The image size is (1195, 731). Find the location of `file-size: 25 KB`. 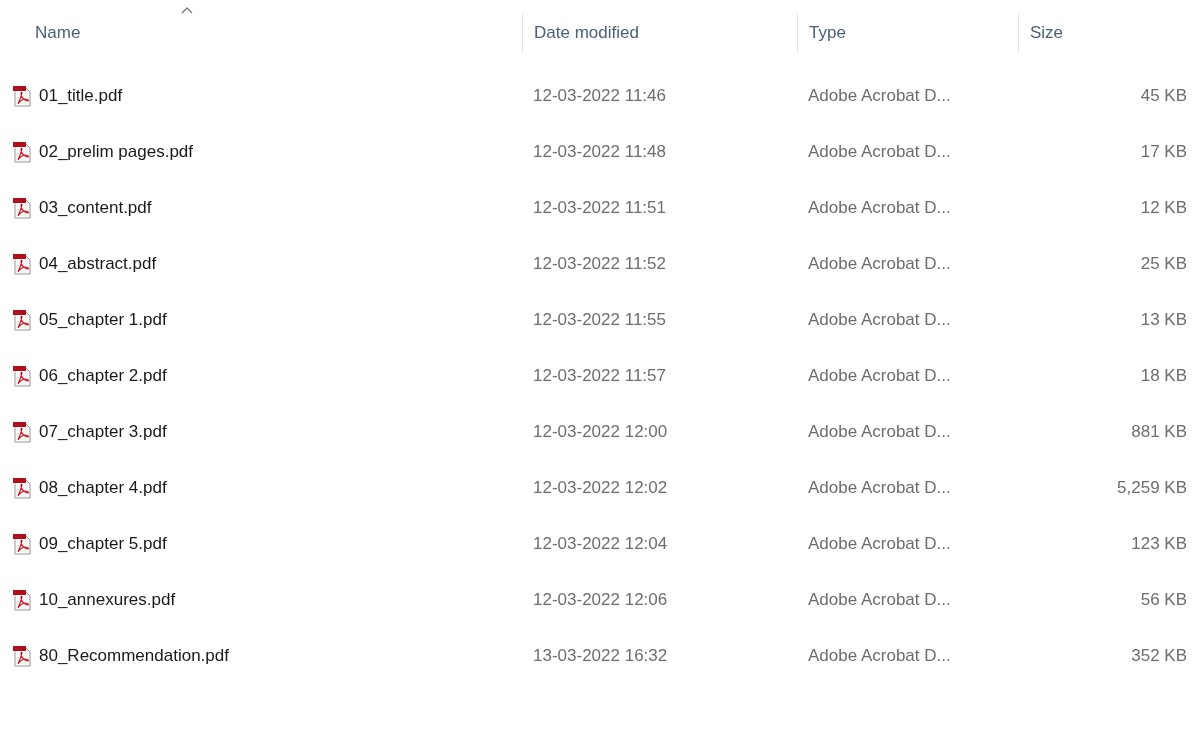

file-size: 25 KB is located at coordinates (1163, 264).